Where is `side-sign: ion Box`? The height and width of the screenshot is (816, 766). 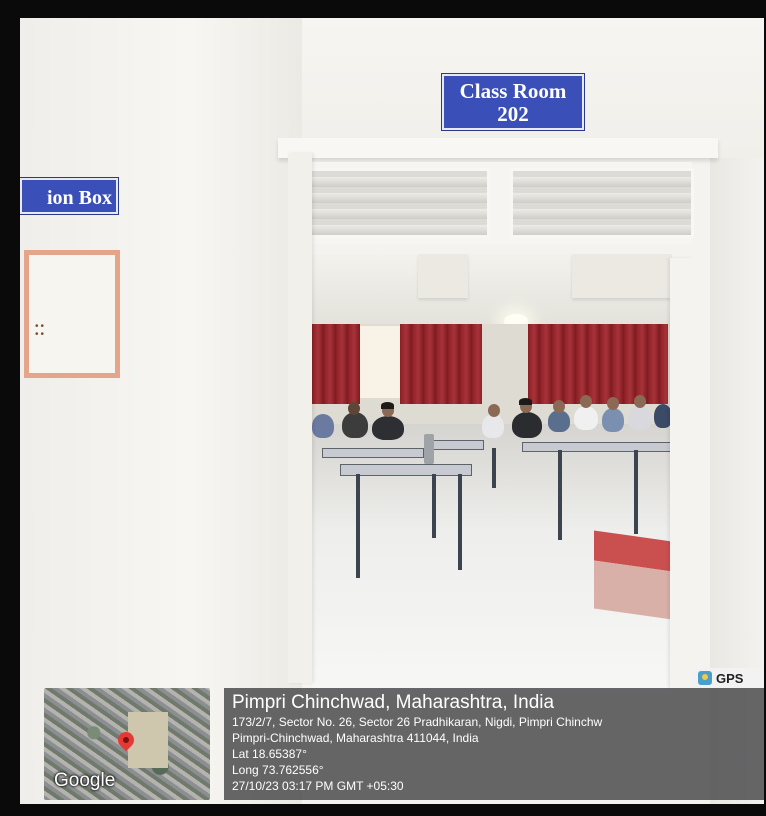 side-sign: ion Box is located at coordinates (69, 196).